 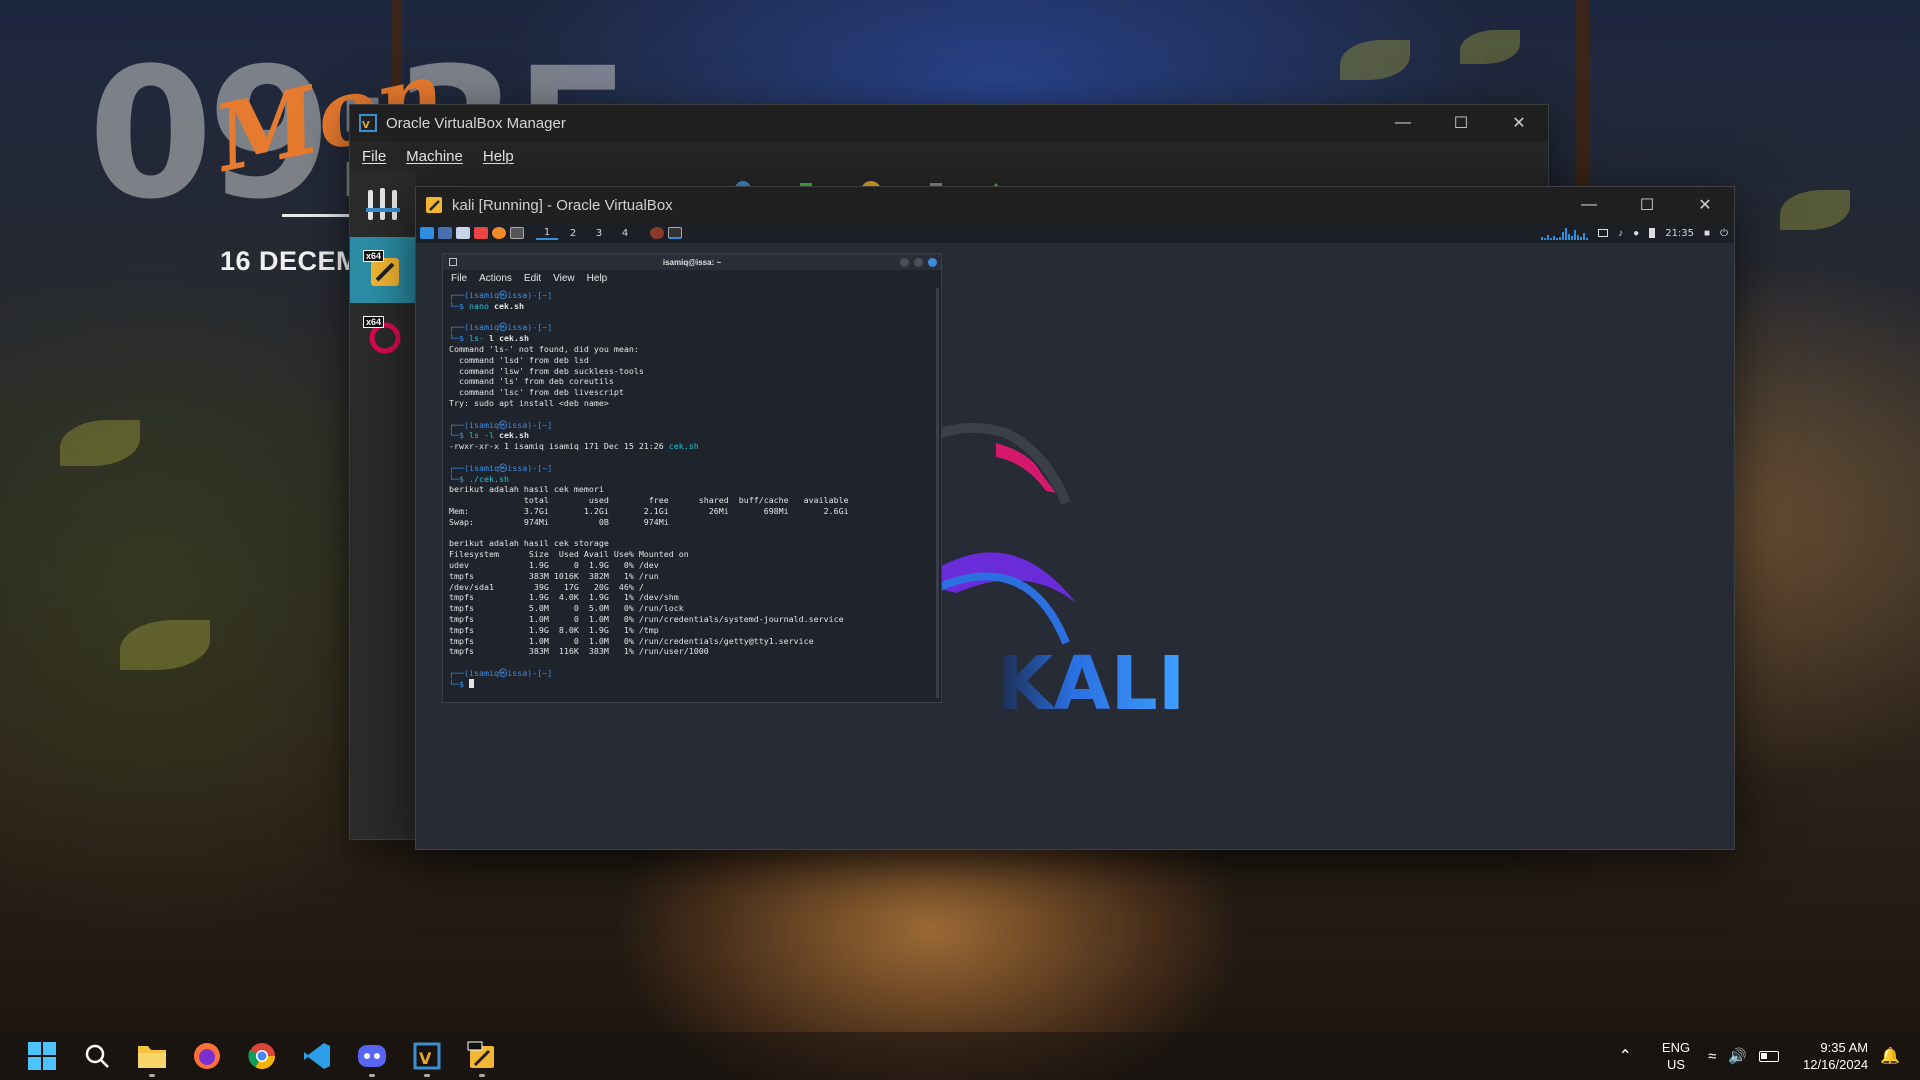 I want to click on terminal-command: ls-, so click(x=476, y=338).